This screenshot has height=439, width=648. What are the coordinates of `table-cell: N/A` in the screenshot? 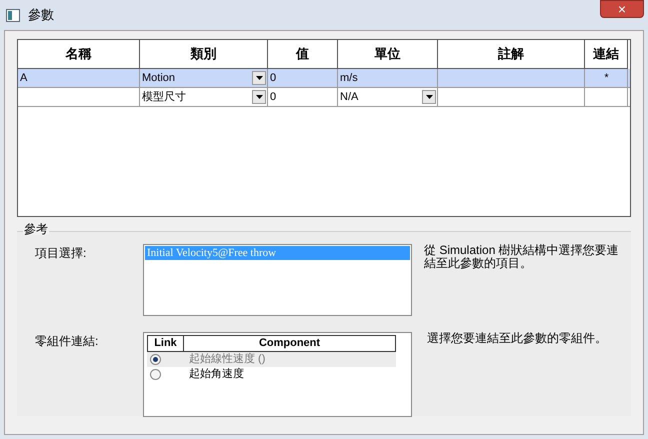 It's located at (349, 97).